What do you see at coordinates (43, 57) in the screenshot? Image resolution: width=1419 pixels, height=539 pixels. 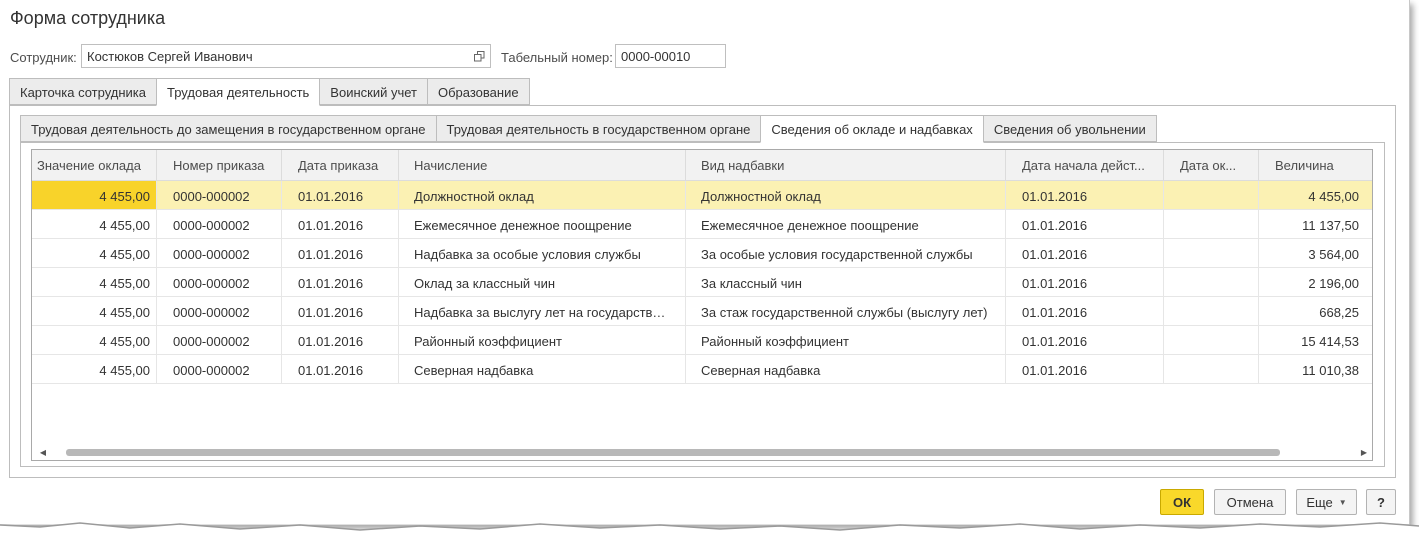 I see `employee-label: Сотрудник:` at bounding box center [43, 57].